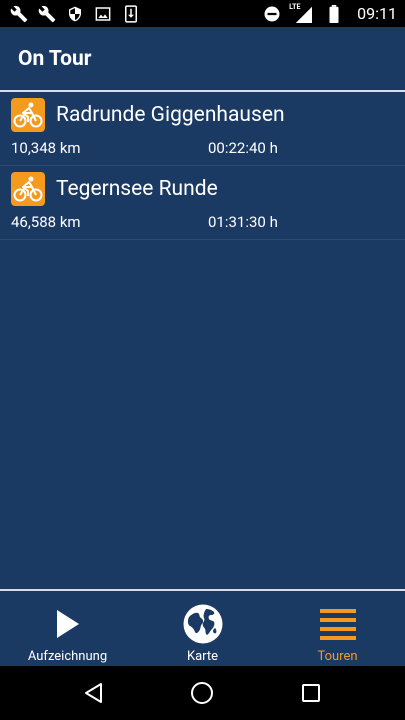 This screenshot has width=405, height=720. What do you see at coordinates (302, 12) in the screenshot?
I see `lte-signal-icon: LTE` at bounding box center [302, 12].